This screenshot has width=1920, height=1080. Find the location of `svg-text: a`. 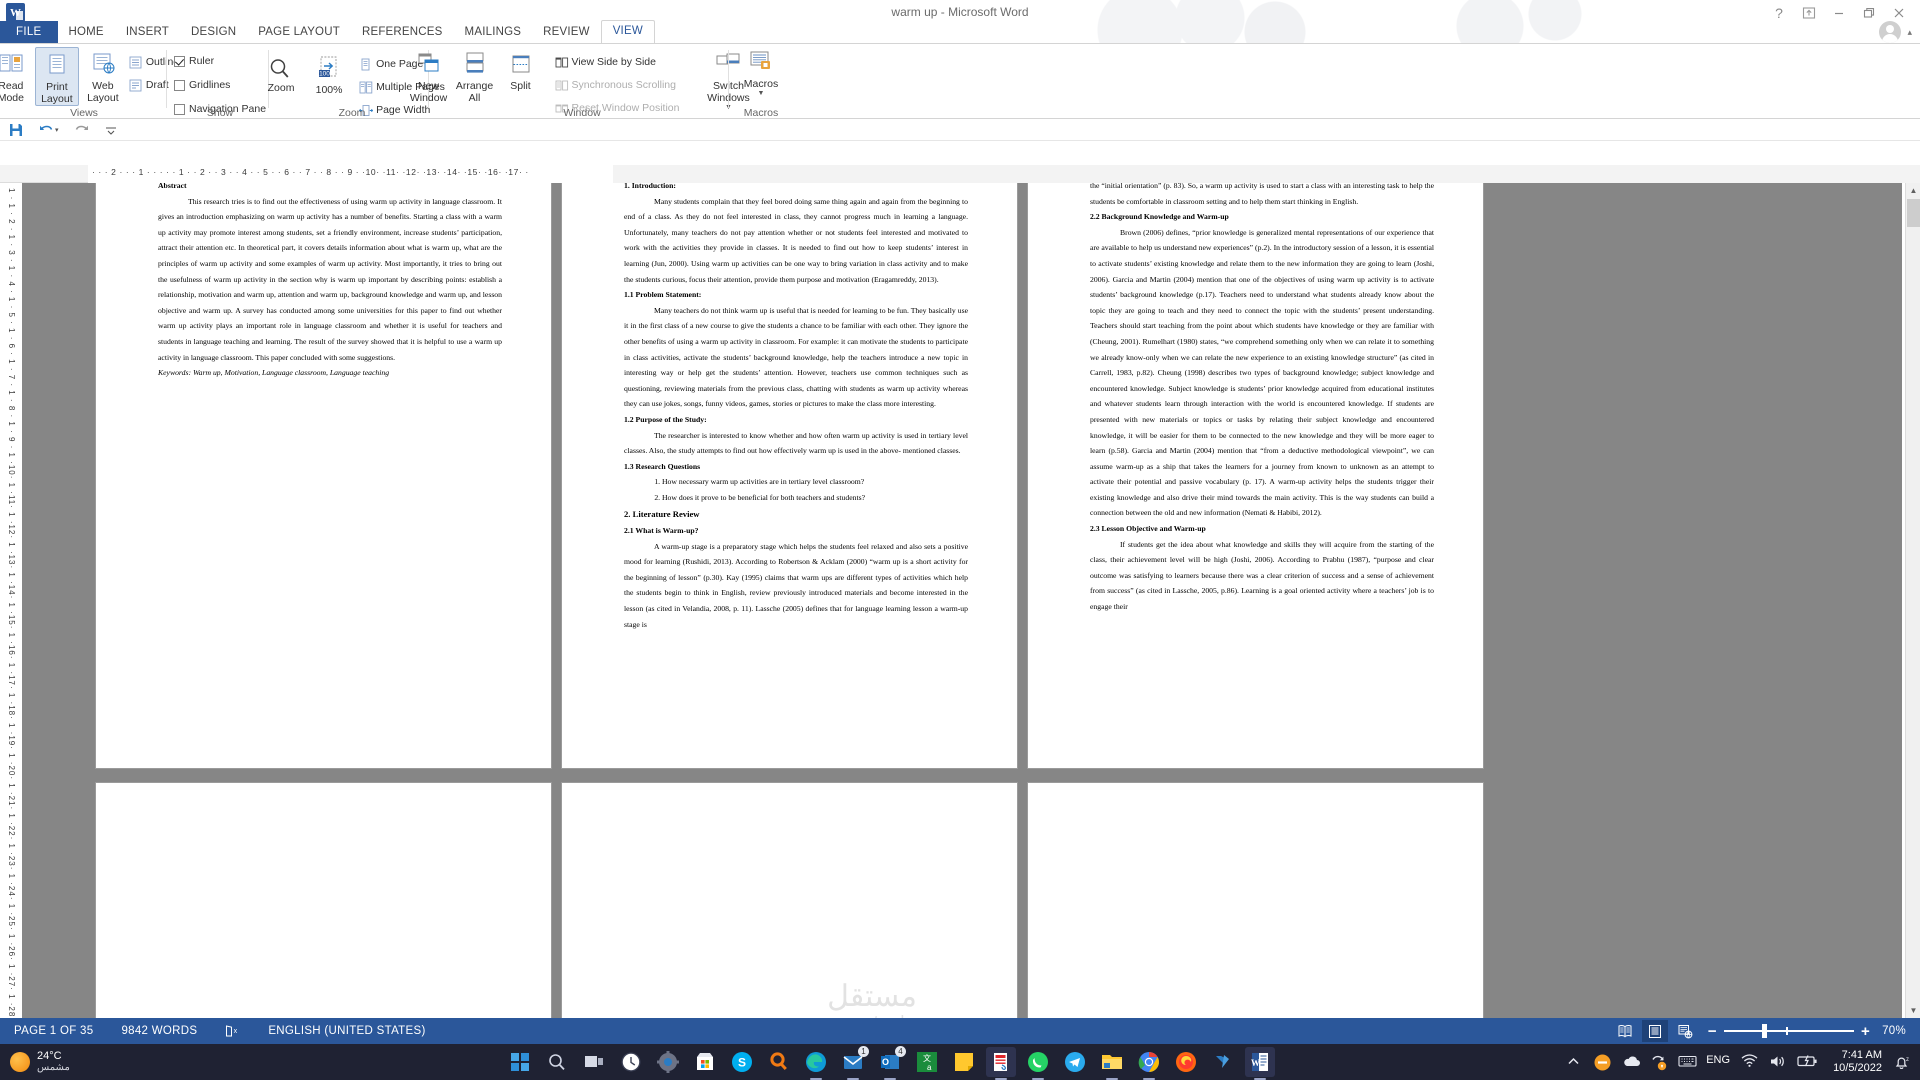

svg-text: a is located at coordinates (929, 1067).